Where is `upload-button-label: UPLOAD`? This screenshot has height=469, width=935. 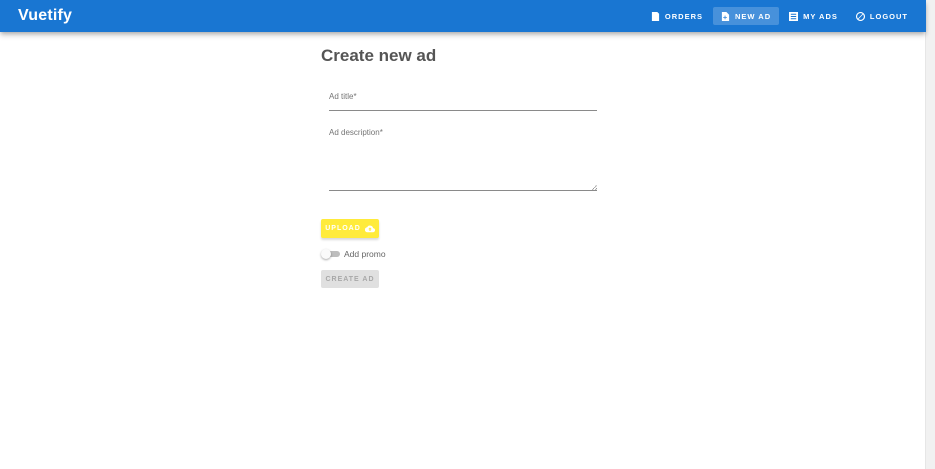 upload-button-label: UPLOAD is located at coordinates (343, 228).